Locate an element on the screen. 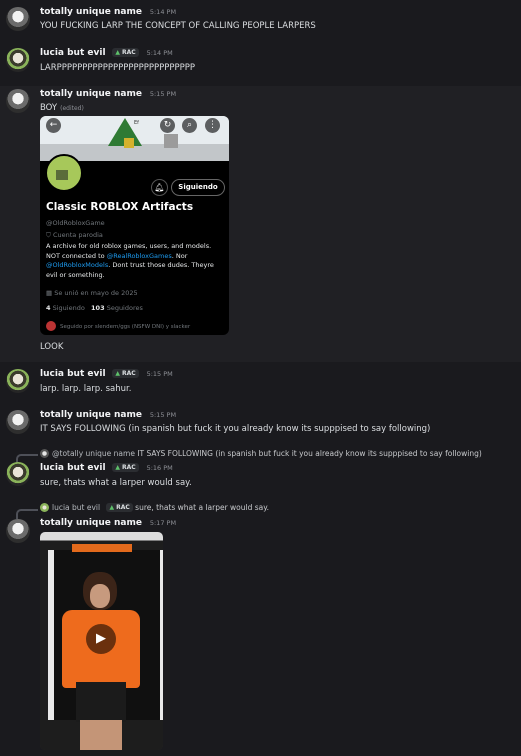 The height and width of the screenshot is (756, 521). following-button: Siguiendo is located at coordinates (198, 187).